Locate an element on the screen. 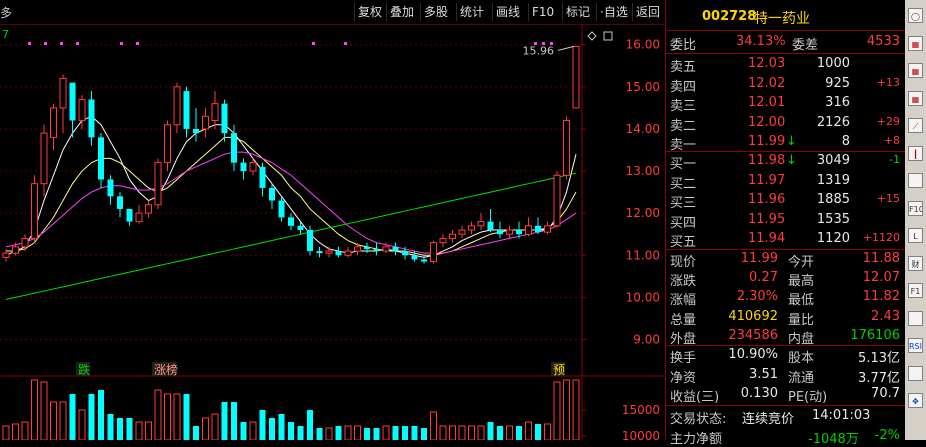 This screenshot has width=926, height=447. kline-icon: ┃ is located at coordinates (915, 153).